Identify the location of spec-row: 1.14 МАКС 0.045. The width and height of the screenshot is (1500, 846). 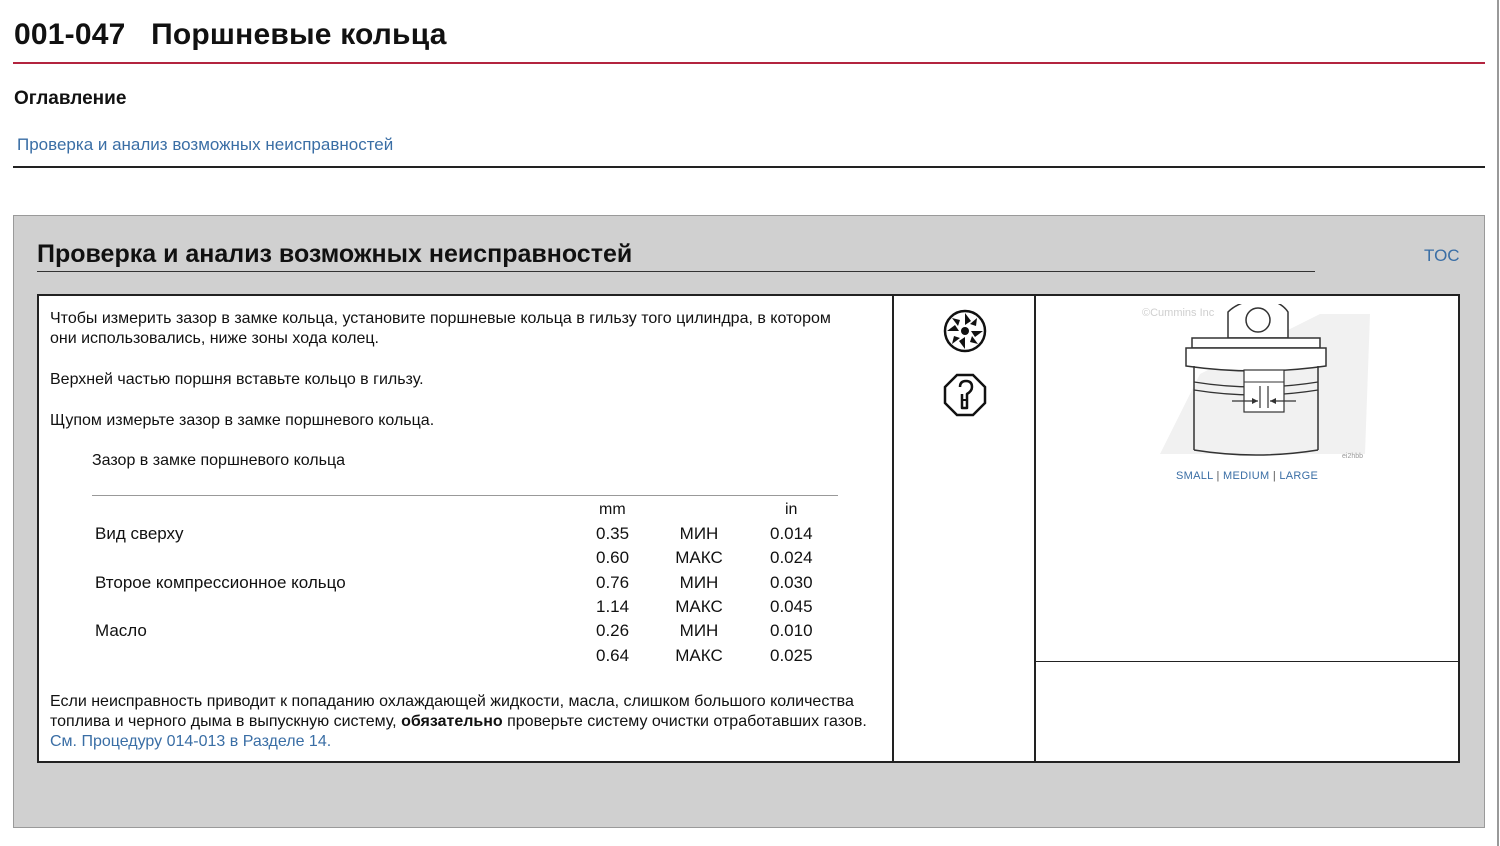
(465, 609).